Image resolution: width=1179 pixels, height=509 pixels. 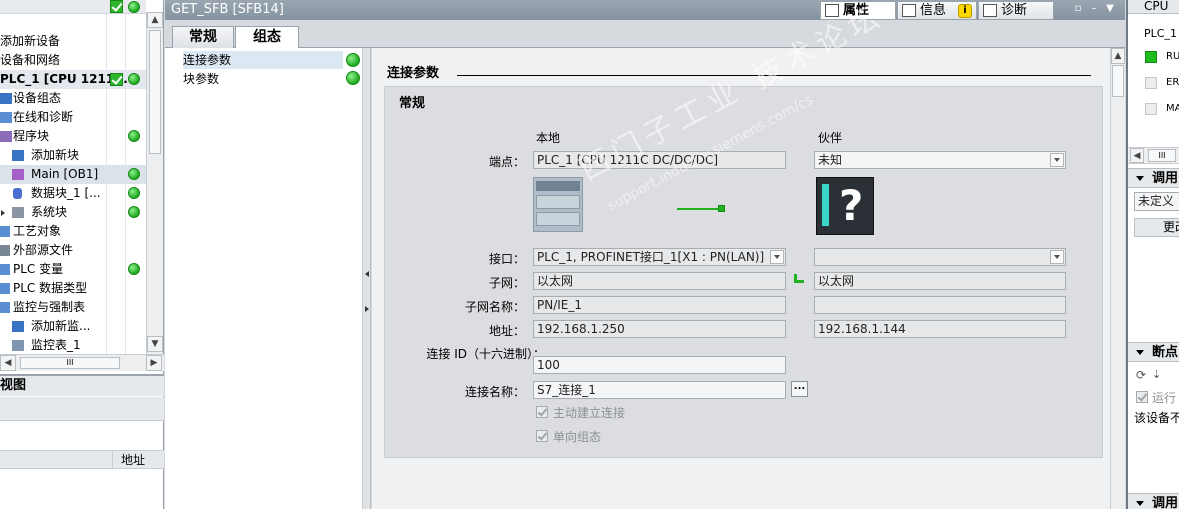 What do you see at coordinates (18, 326) in the screenshot?
I see `add-watch-table-icon` at bounding box center [18, 326].